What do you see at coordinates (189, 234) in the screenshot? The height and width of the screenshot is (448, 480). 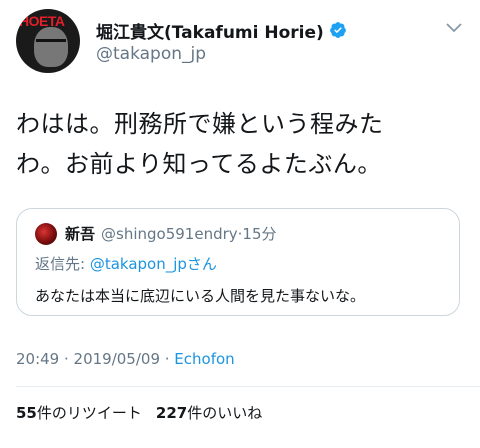 I see `quoted-author-handle-time: @shingo591endry·15分` at bounding box center [189, 234].